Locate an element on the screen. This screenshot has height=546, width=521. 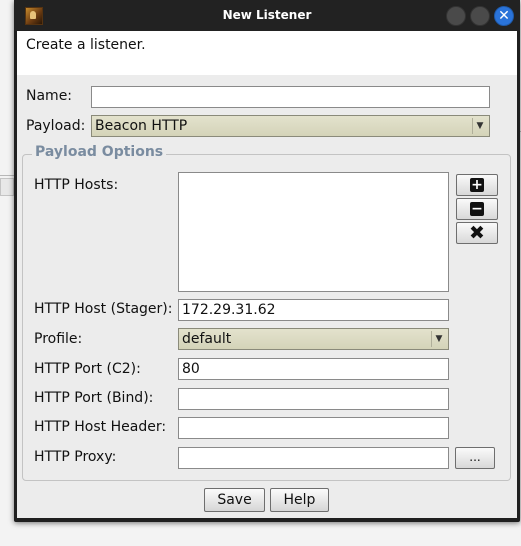
name-label: Name: is located at coordinates (49, 96).